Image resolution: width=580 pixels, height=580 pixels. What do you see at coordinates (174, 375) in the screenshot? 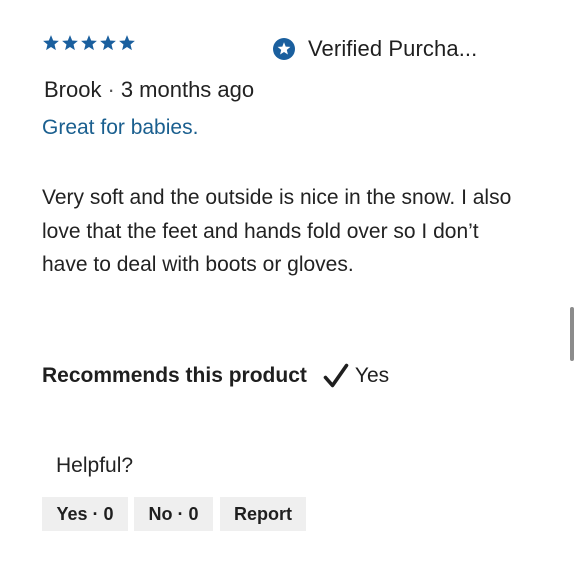
I see `recommends-label: Recommends this product` at bounding box center [174, 375].